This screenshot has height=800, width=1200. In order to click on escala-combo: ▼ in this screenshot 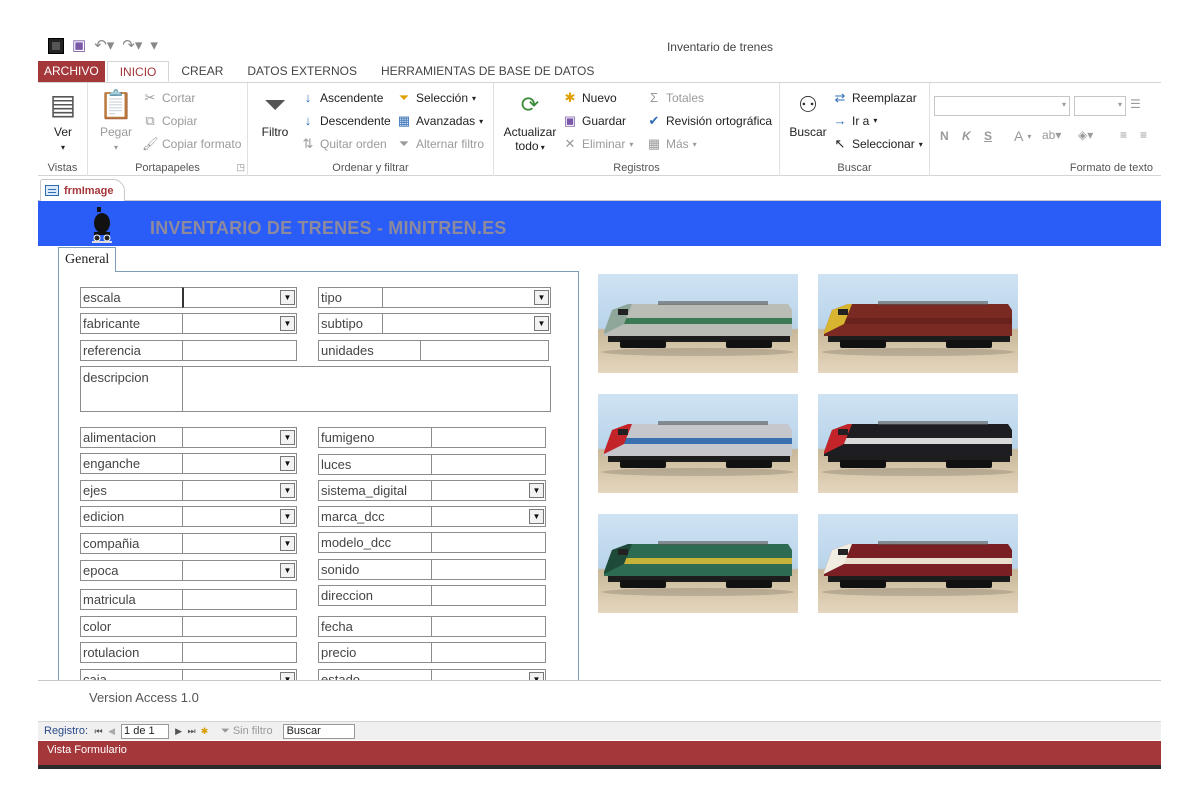, I will do `click(239, 297)`.